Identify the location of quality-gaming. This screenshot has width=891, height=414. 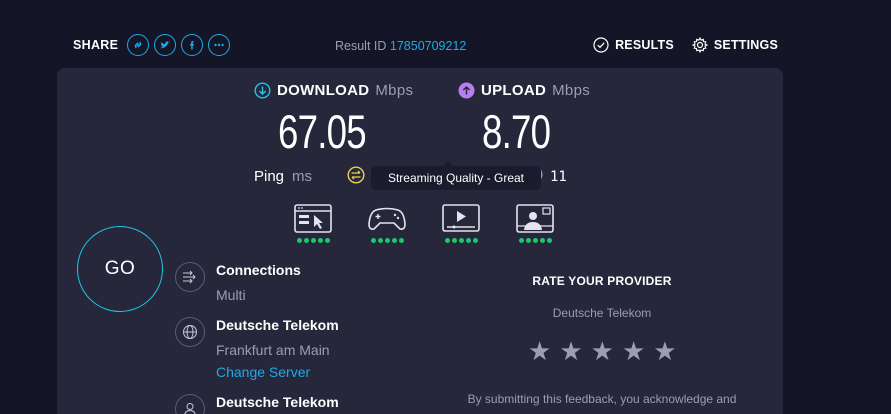
(387, 223).